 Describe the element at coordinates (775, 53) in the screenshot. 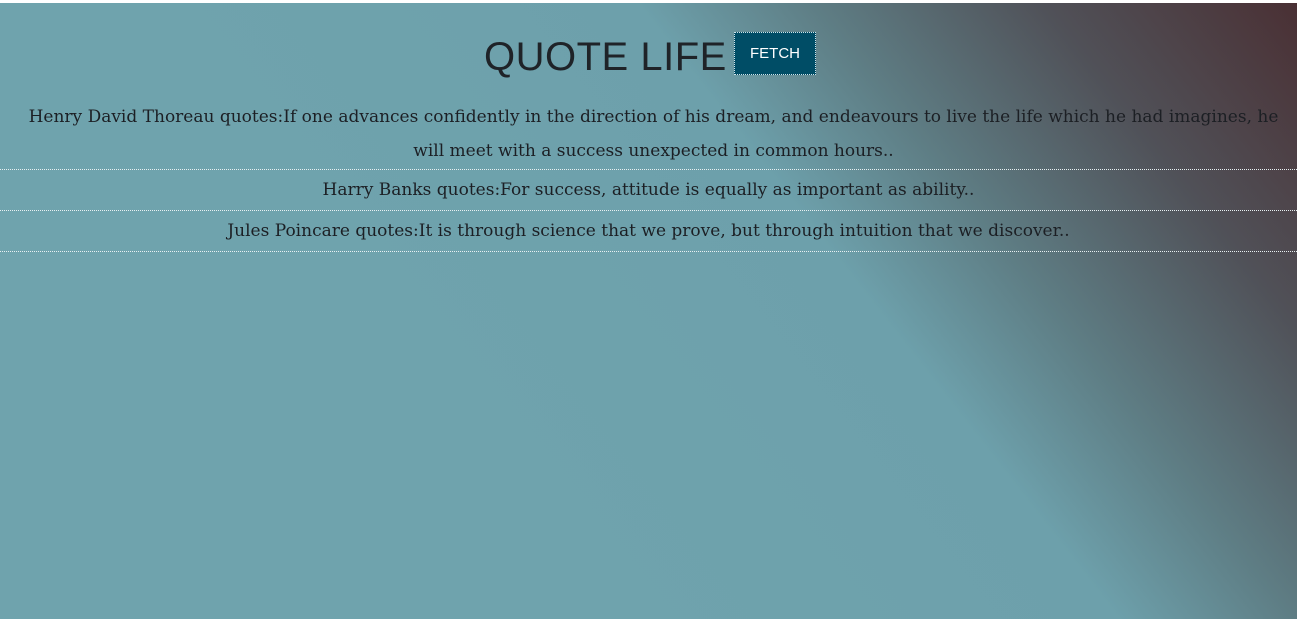

I see `fetch-button: FETCH` at that location.